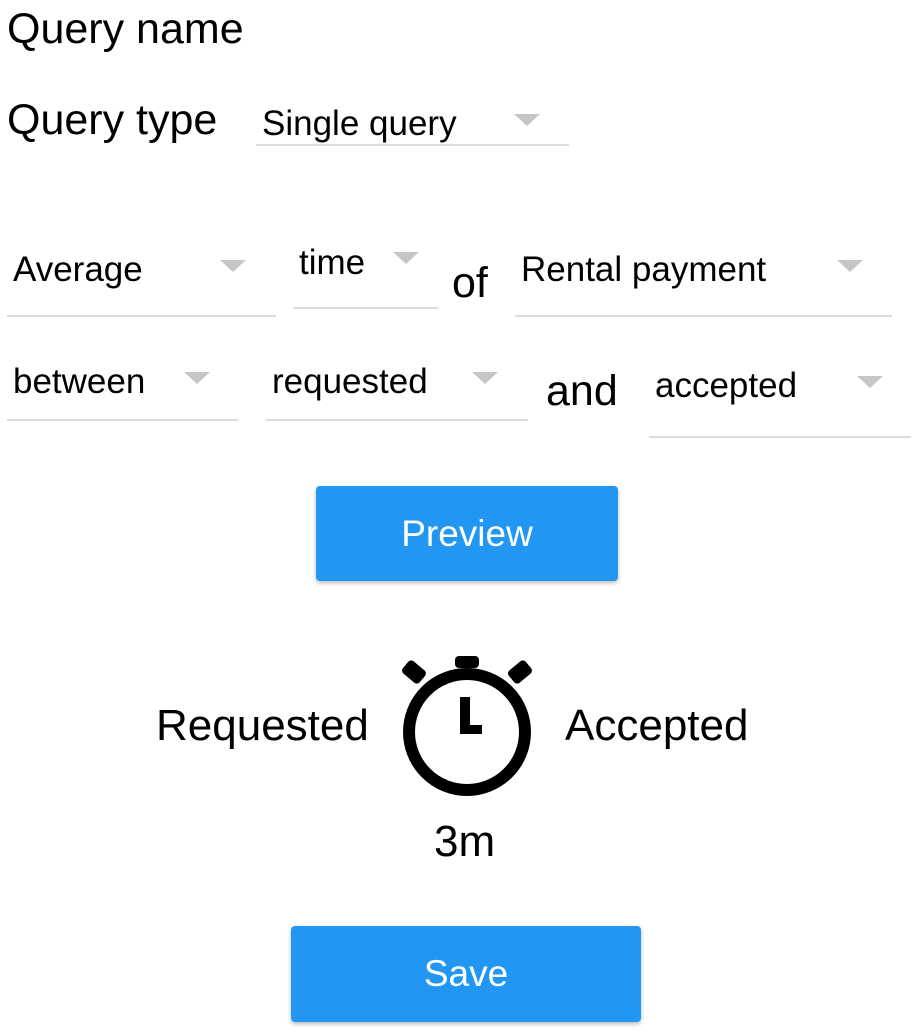 This screenshot has width=924, height=1032. What do you see at coordinates (359, 123) in the screenshot?
I see `query-type-value: Single query` at bounding box center [359, 123].